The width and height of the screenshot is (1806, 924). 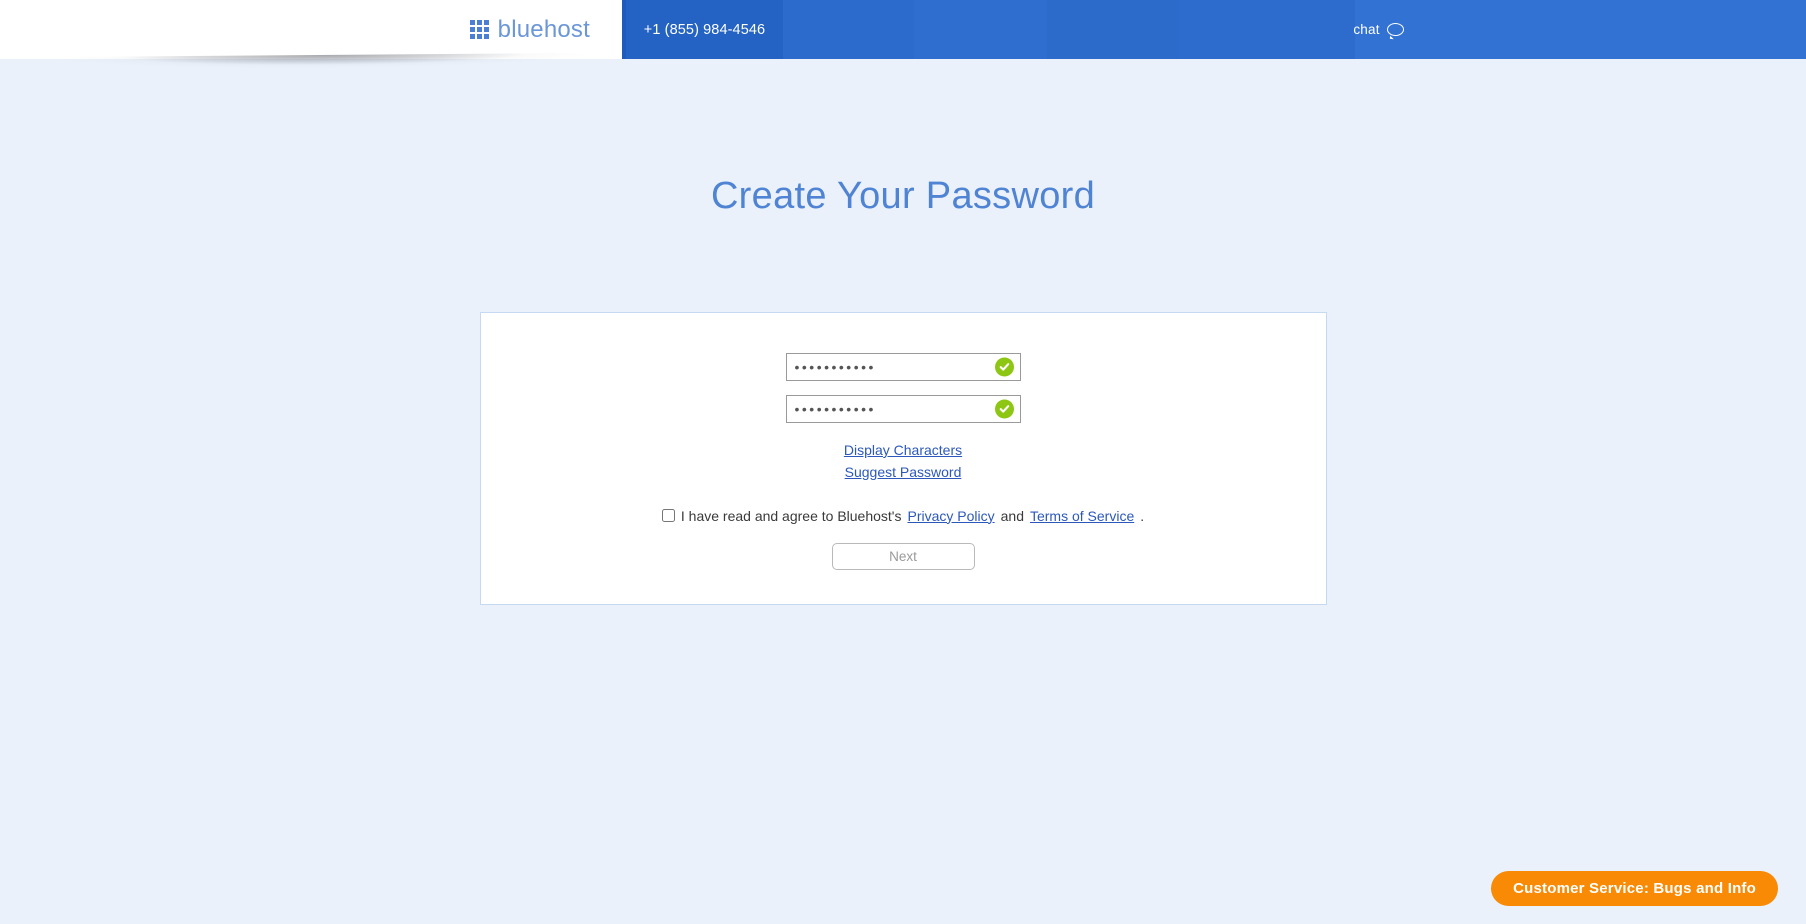 I want to click on header-phone-block: +1 (855) 984-4546, so click(x=704, y=29).